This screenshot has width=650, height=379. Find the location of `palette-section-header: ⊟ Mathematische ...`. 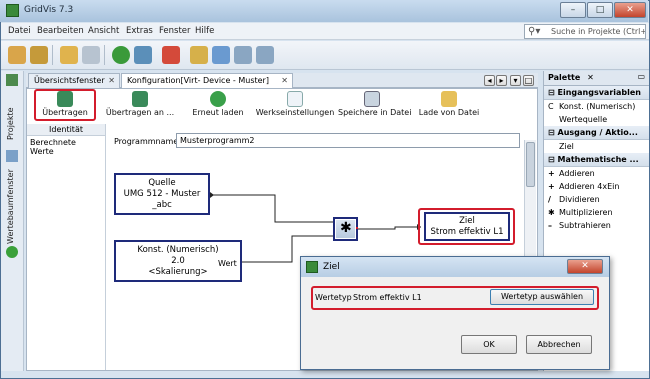

palette-section-header: ⊟ Mathematische ... is located at coordinates (596, 160).